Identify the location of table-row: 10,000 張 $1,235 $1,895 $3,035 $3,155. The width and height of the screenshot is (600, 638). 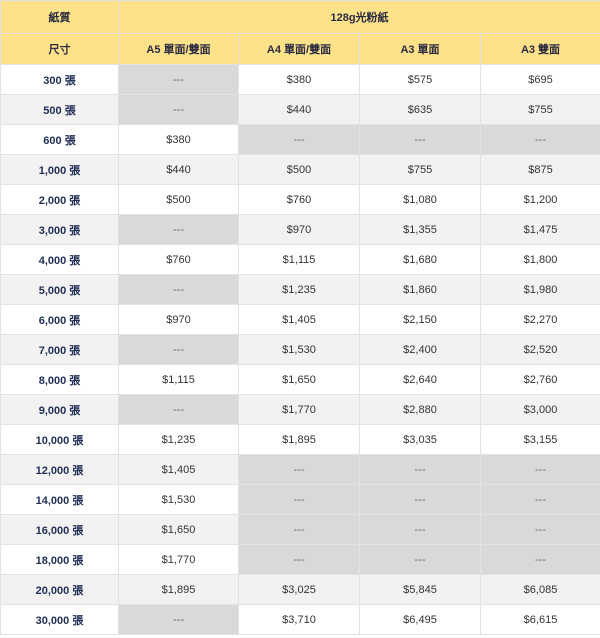
(300, 439).